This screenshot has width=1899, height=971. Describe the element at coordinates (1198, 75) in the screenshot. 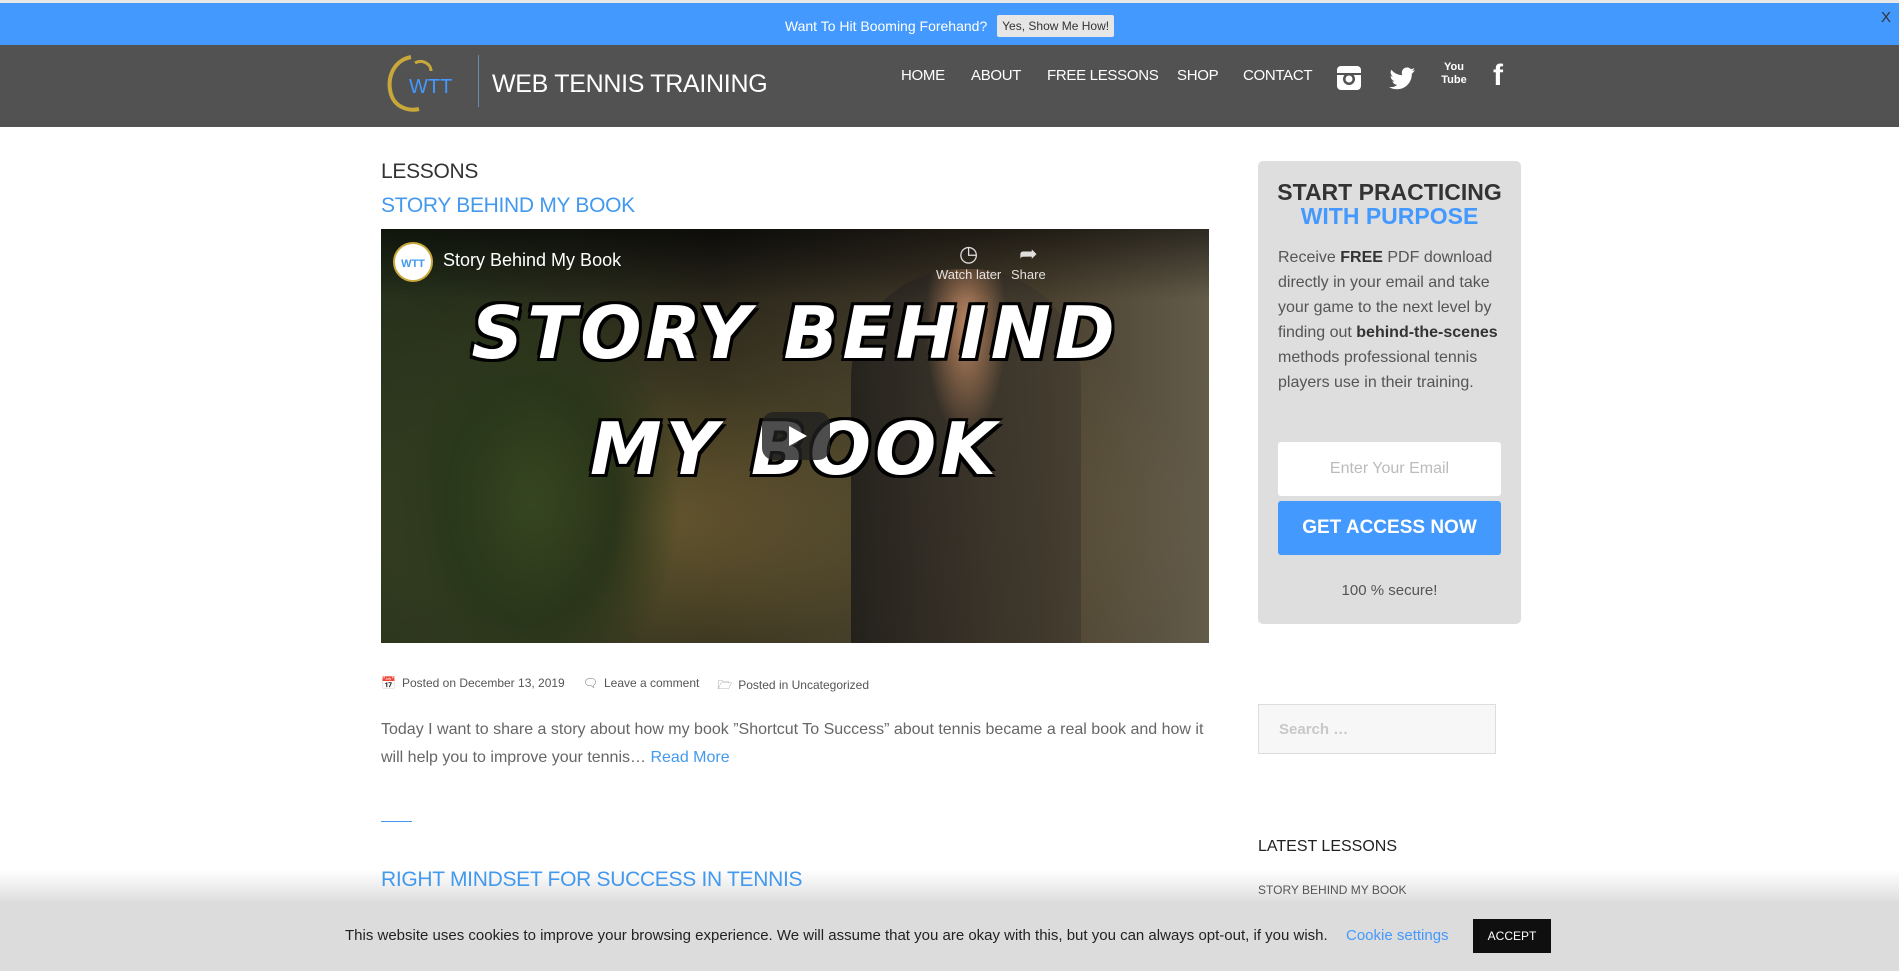

I see `nav-shop: SHOP` at that location.